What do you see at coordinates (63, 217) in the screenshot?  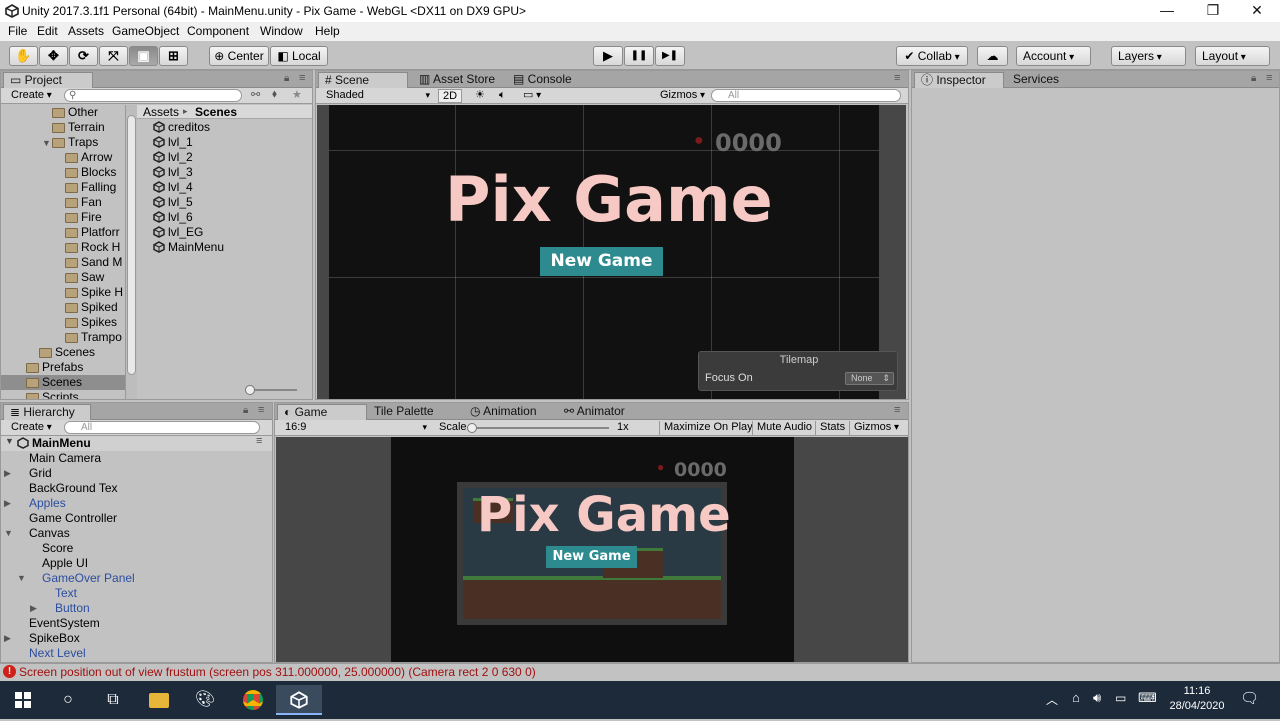 I see `project-folder-item: Fire` at bounding box center [63, 217].